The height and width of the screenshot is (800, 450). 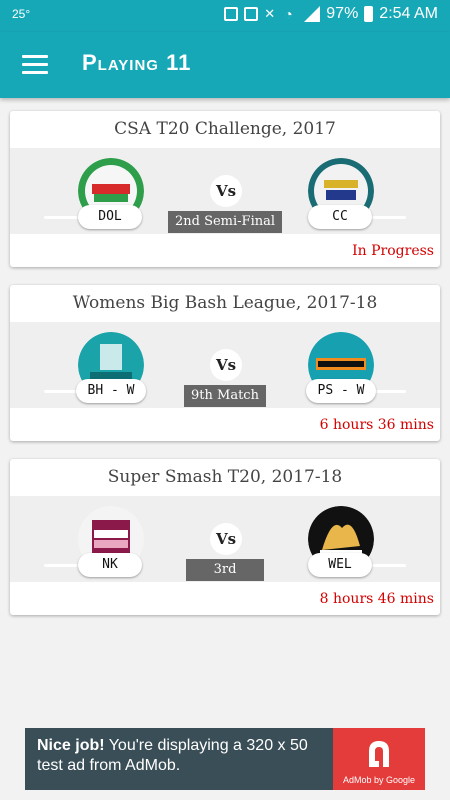 What do you see at coordinates (379, 754) in the screenshot?
I see `admob-logo-icon` at bounding box center [379, 754].